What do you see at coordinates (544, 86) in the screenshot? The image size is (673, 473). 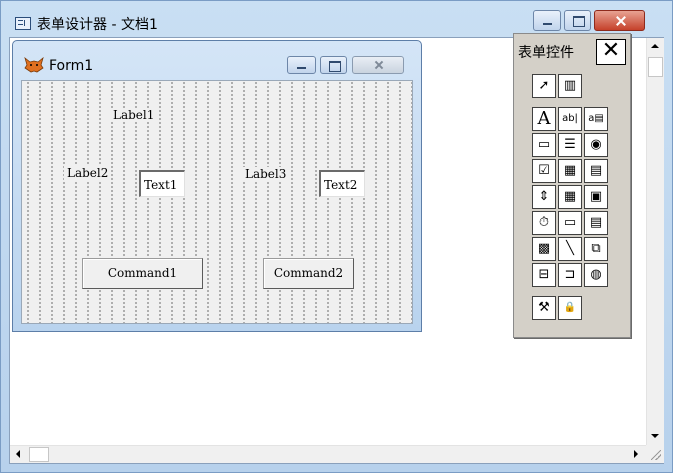 I see `select-objects-icon: ➚` at bounding box center [544, 86].